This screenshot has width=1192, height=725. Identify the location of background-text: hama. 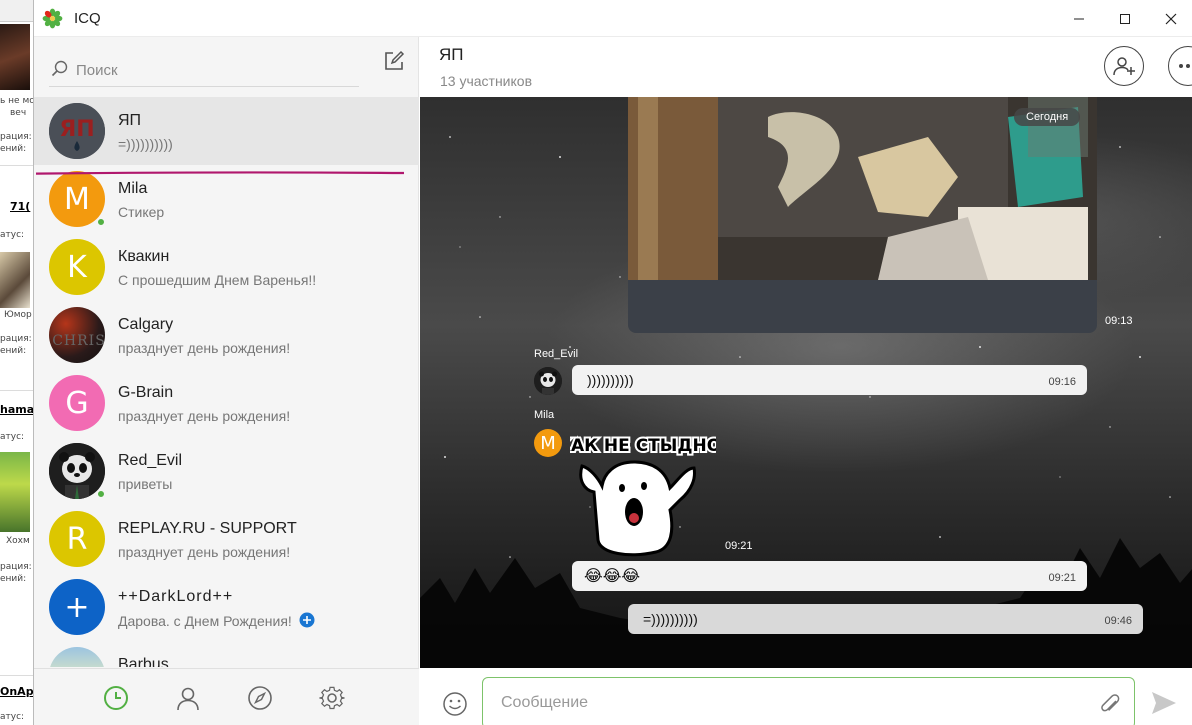
(16, 409).